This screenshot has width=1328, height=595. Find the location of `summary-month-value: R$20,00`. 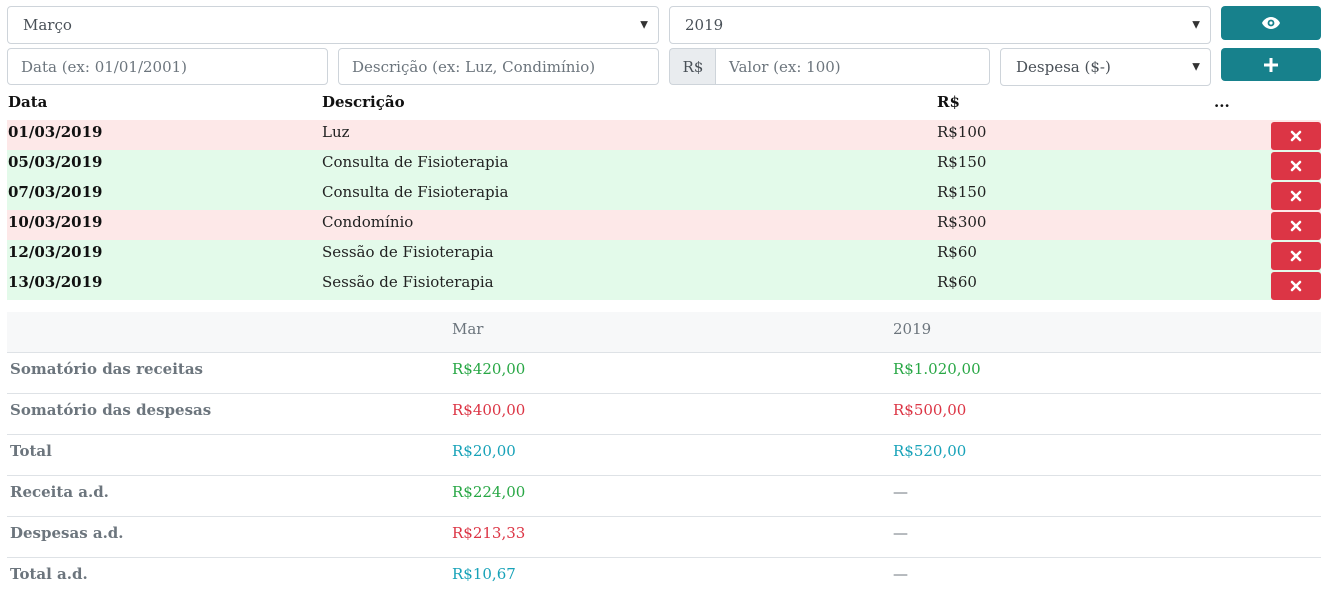

summary-month-value: R$20,00 is located at coordinates (484, 451).